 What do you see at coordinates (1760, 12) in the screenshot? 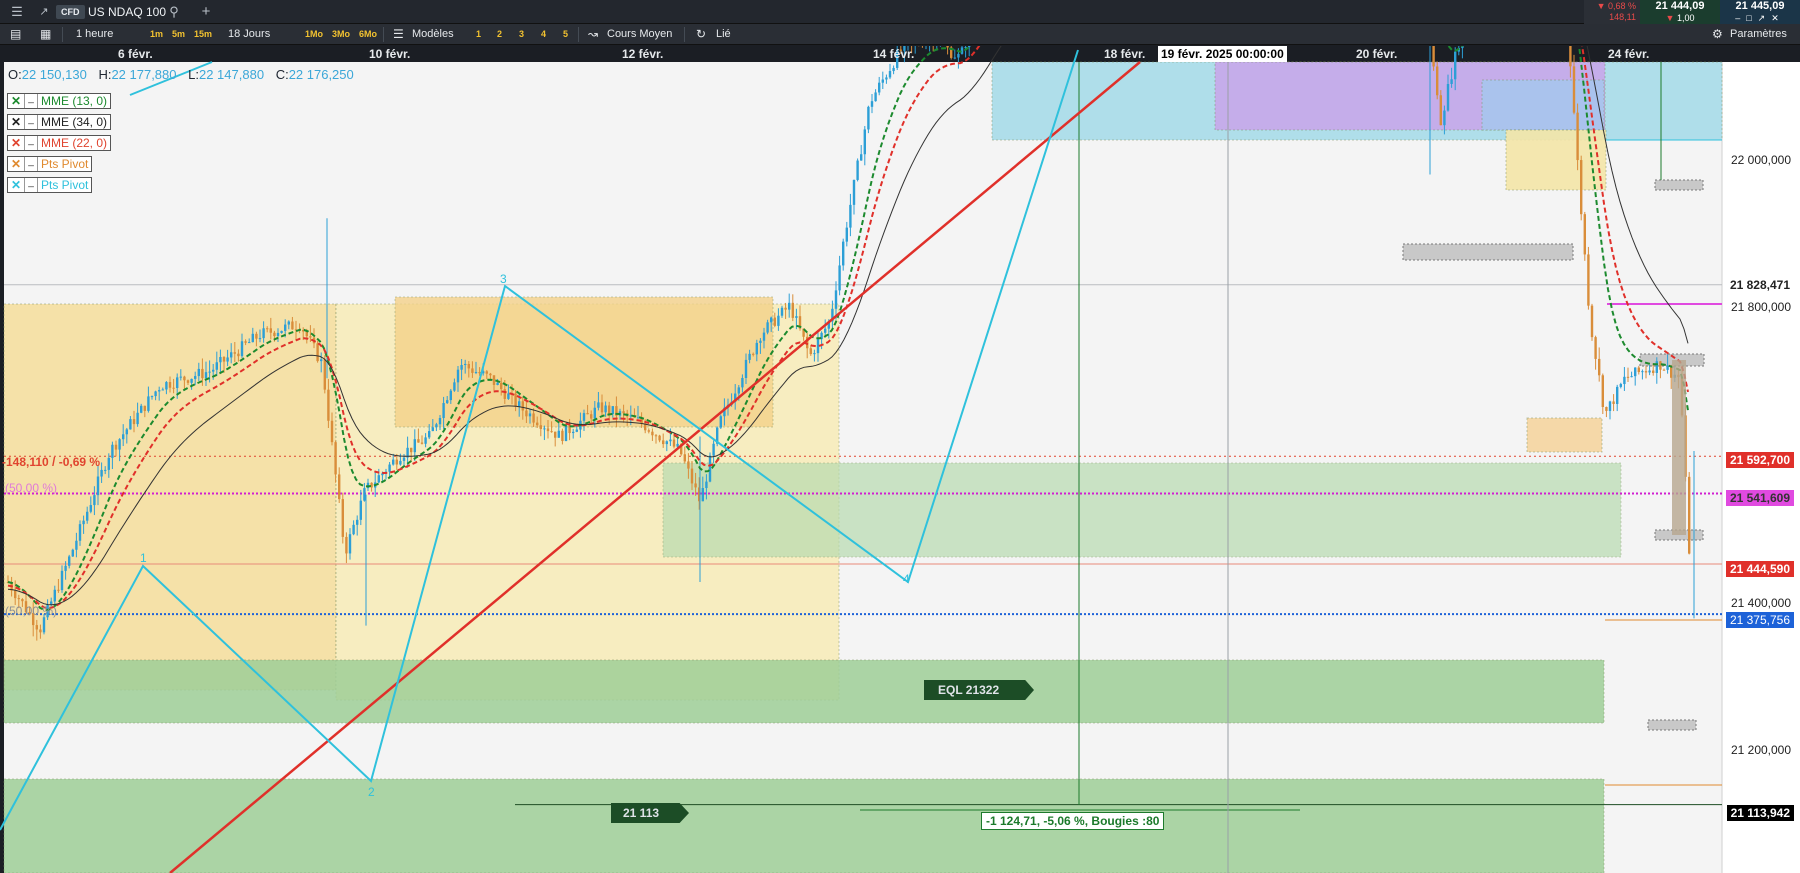
I see `ask-price-button: 21 445,09 –□↗✕` at bounding box center [1760, 12].